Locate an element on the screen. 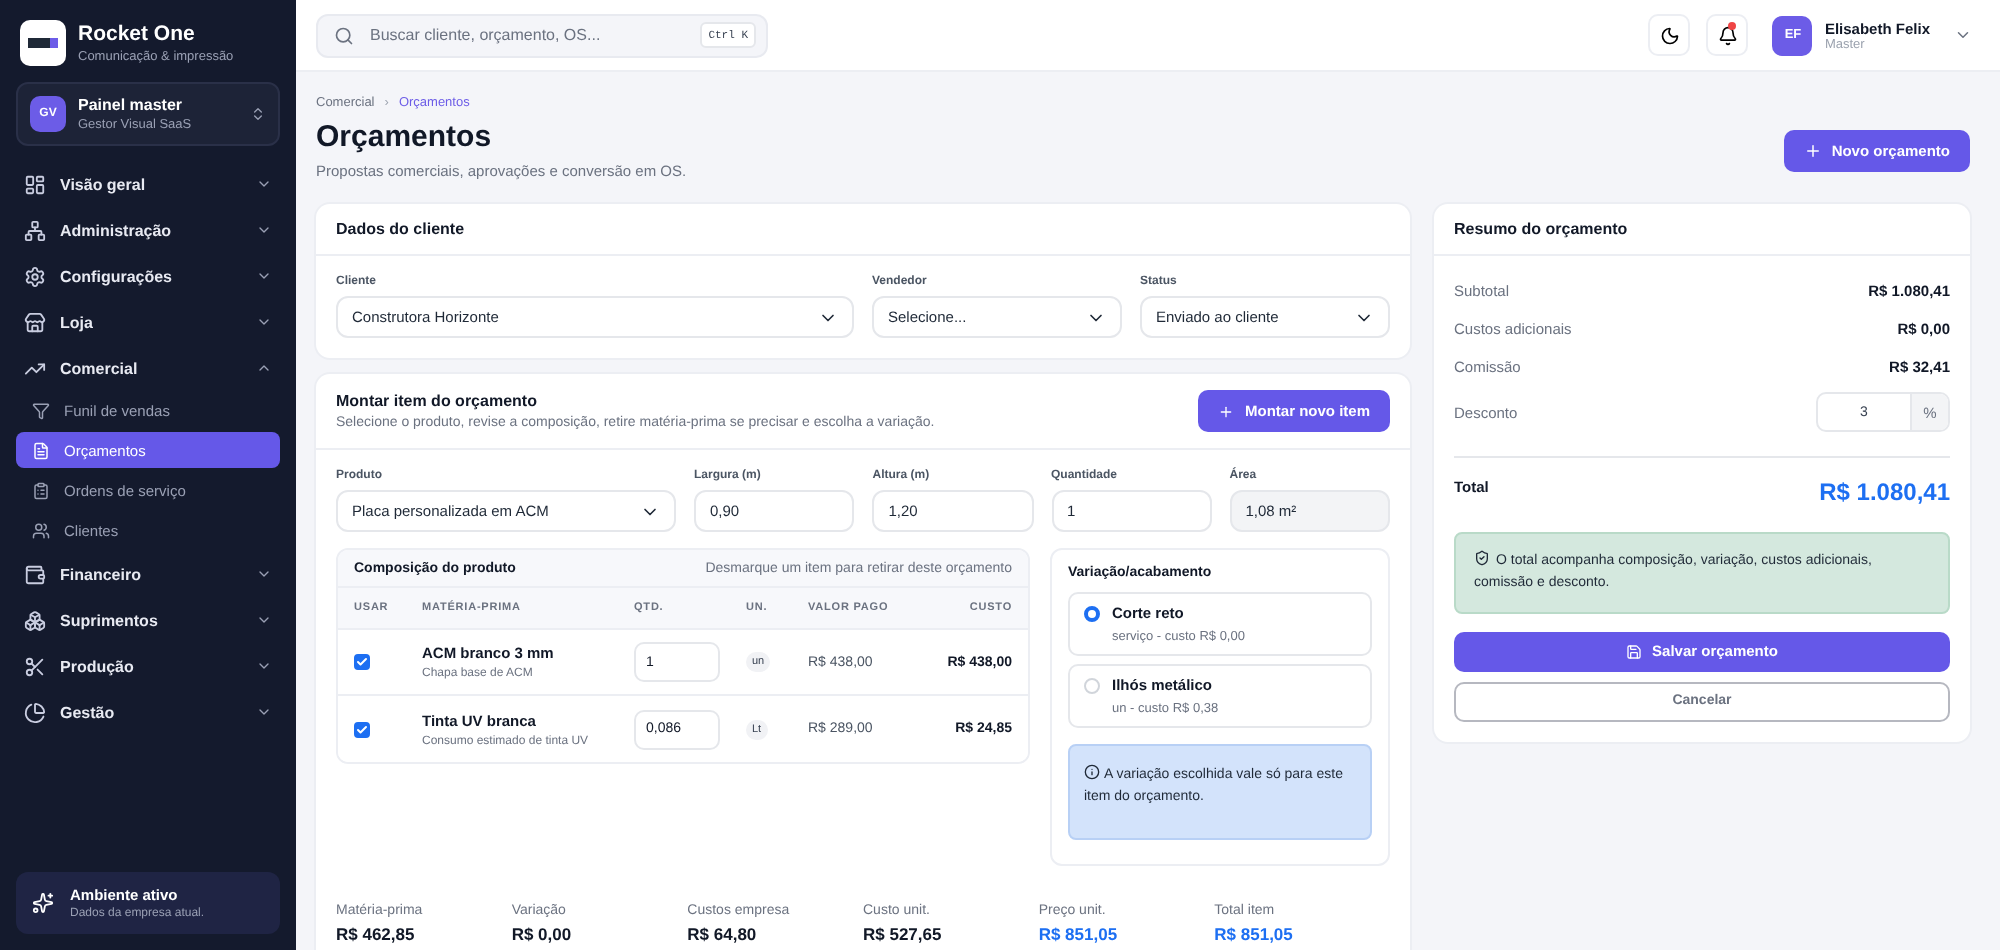 This screenshot has height=950, width=2000. pie-chart-icon is located at coordinates (35, 712).